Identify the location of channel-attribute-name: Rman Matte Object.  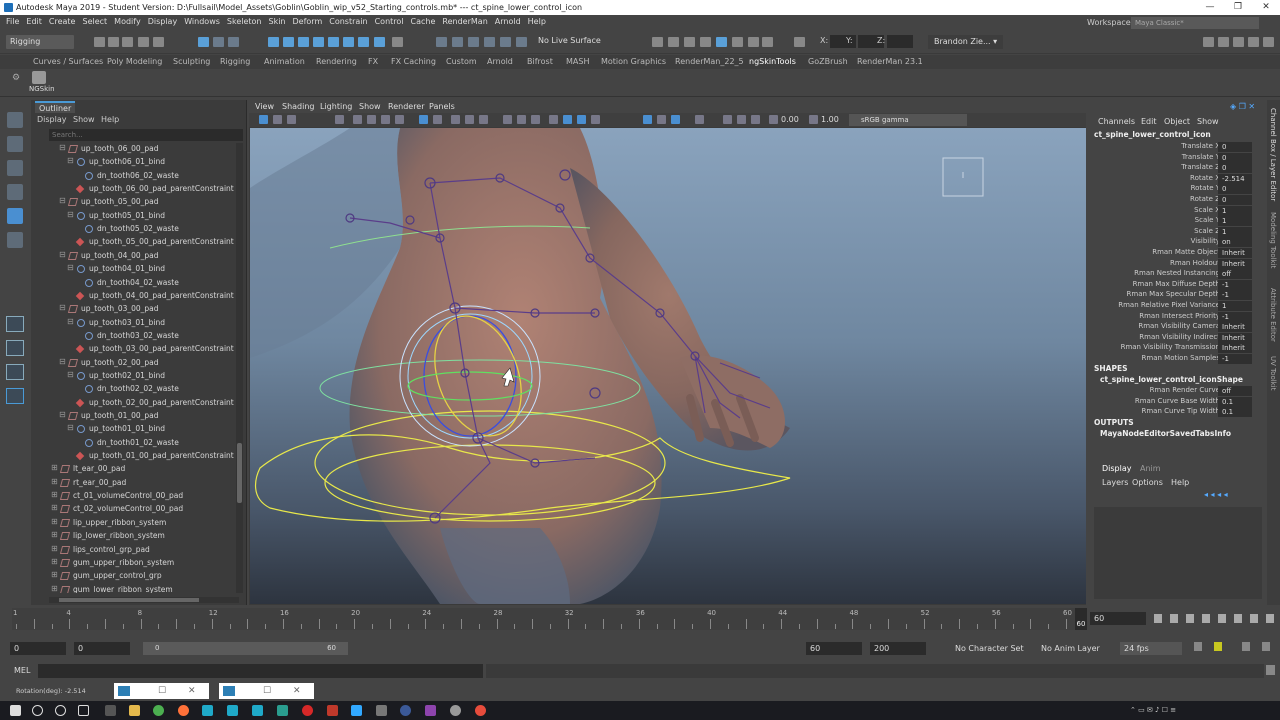
(1186, 252).